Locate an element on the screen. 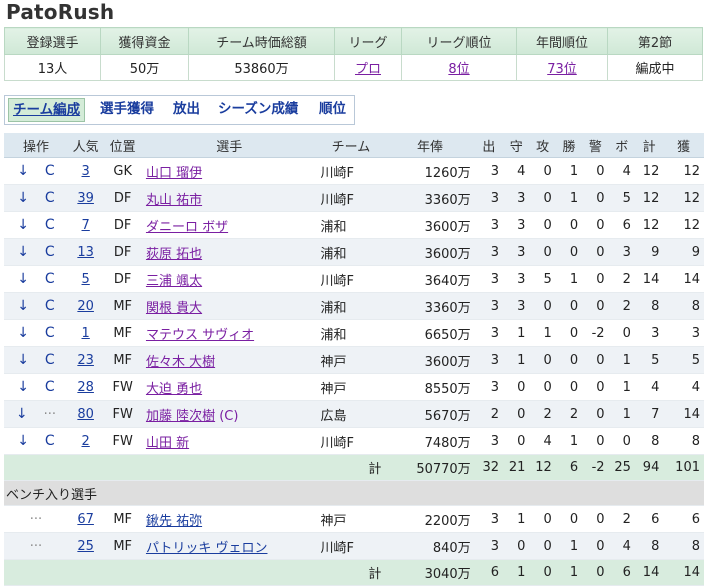  summary-header-players: 登録選手 is located at coordinates (52, 41).